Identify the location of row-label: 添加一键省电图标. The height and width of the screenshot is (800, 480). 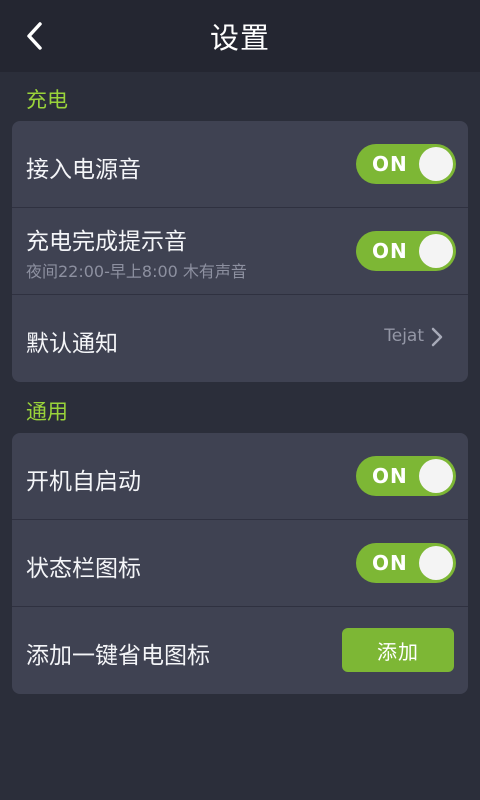
(118, 656).